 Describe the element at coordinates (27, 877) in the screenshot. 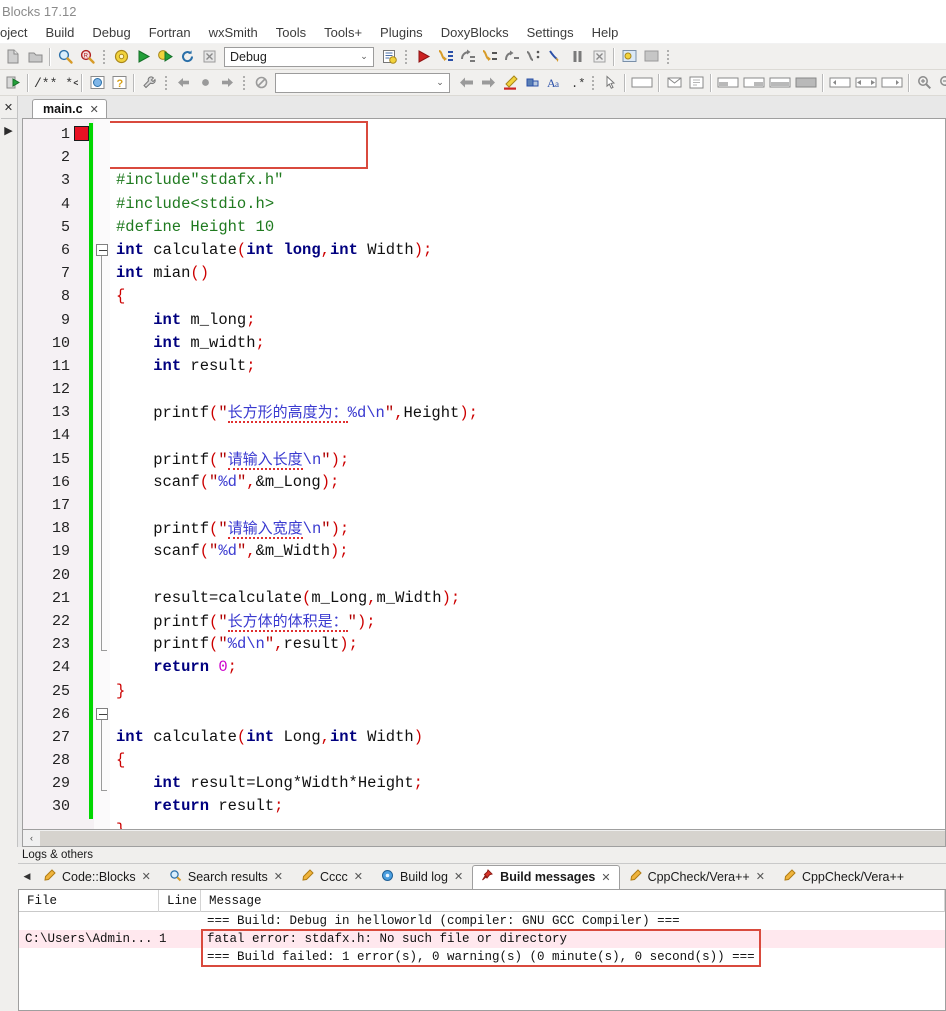

I see `tabs-scroll-left-icon: ◀` at that location.